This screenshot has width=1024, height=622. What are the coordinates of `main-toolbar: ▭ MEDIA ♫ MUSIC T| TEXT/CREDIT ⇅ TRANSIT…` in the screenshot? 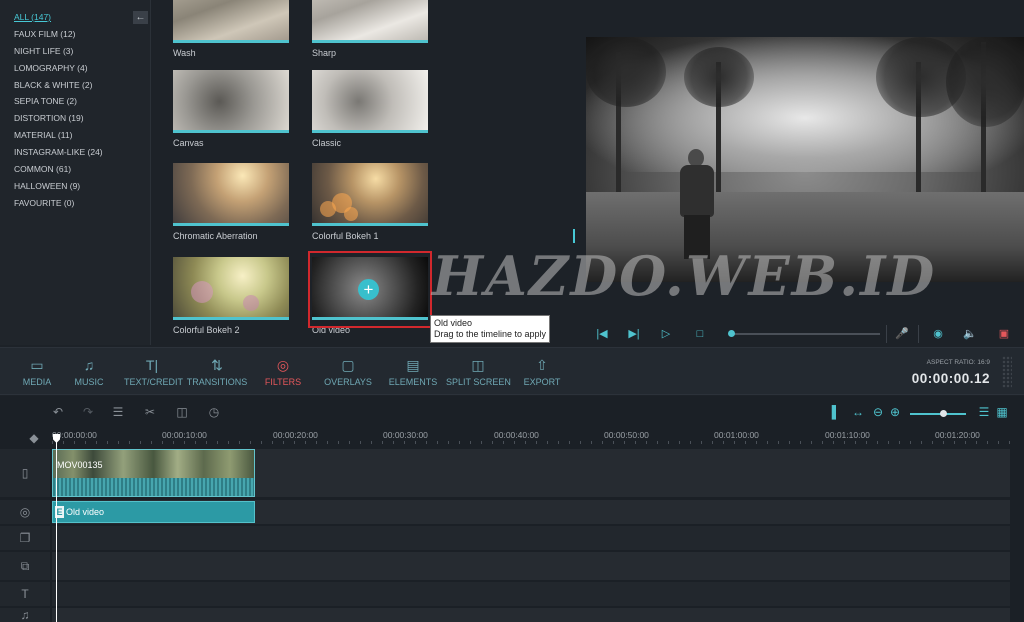 It's located at (512, 371).